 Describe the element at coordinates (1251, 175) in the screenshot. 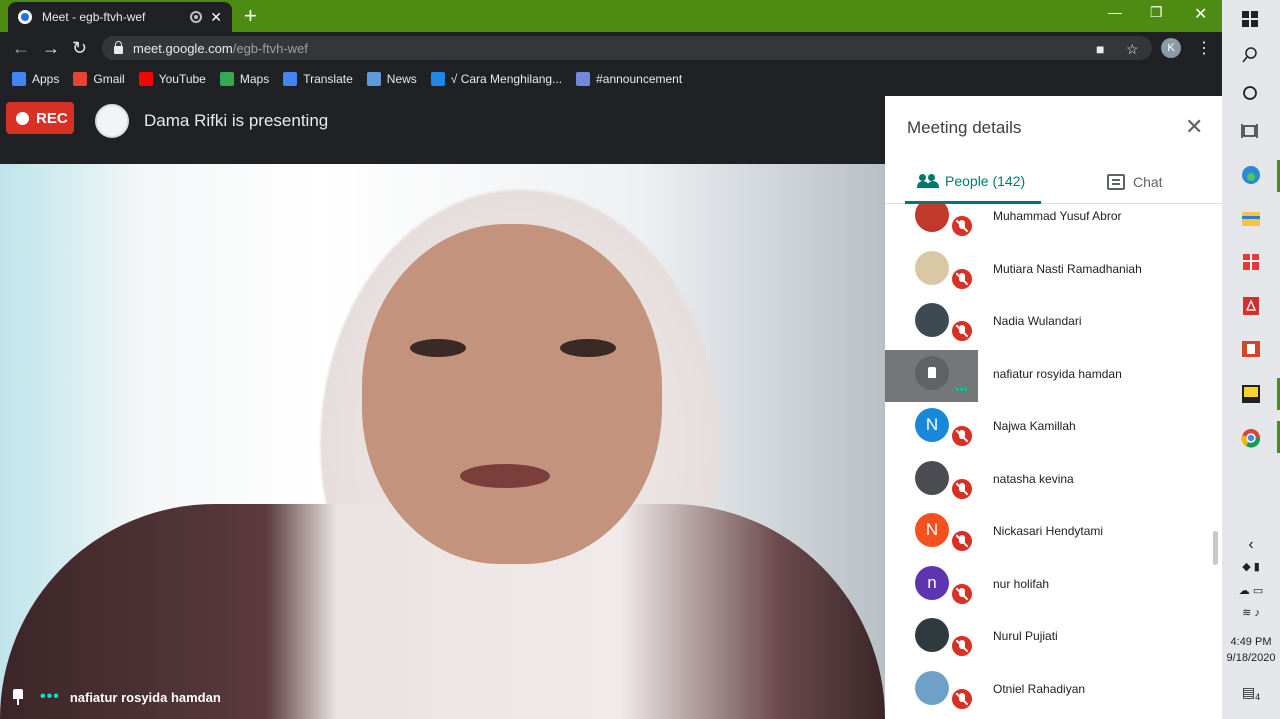

I see `edge-browser-icon` at that location.